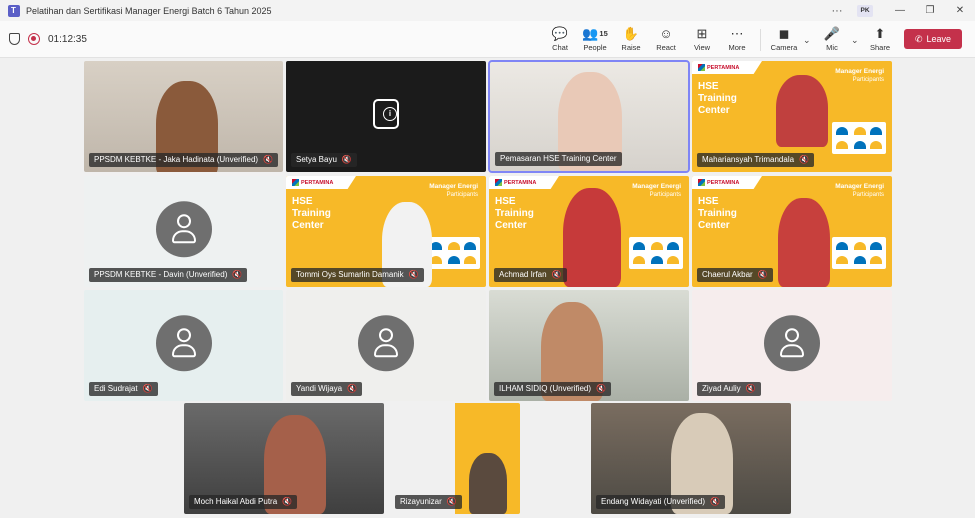 The height and width of the screenshot is (518, 975). I want to click on mic-options-chevron-icon: ⌄, so click(855, 40).